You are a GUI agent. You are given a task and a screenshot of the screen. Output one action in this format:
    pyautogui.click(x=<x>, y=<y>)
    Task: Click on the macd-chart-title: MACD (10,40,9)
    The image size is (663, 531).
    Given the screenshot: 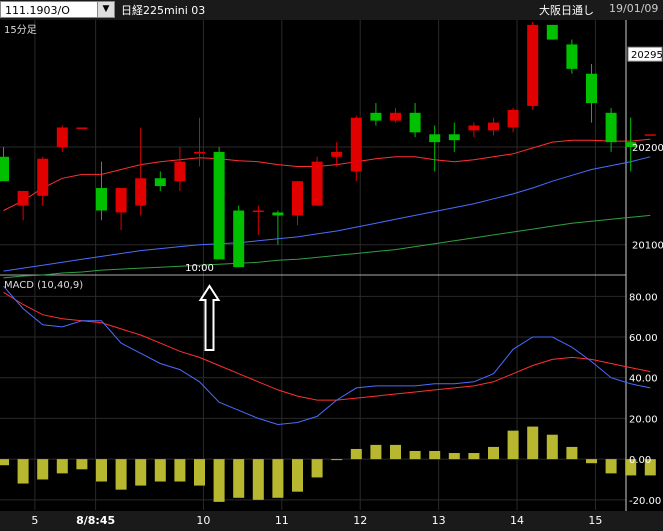 What is the action you would take?
    pyautogui.click(x=43, y=285)
    